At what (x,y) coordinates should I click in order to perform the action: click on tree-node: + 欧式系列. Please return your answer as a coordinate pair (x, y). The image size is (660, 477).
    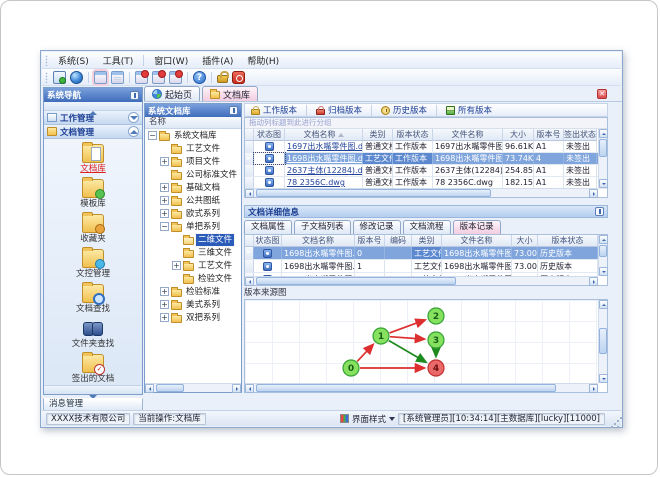
    Looking at the image, I should click on (193, 213).